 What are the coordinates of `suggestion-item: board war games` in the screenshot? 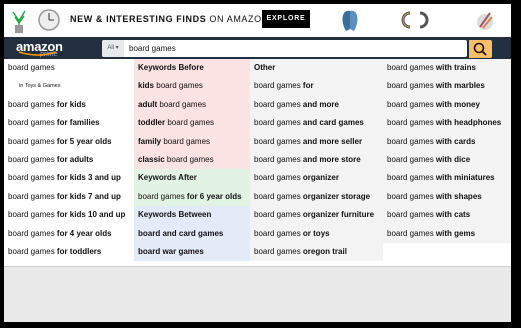 It's located at (192, 252).